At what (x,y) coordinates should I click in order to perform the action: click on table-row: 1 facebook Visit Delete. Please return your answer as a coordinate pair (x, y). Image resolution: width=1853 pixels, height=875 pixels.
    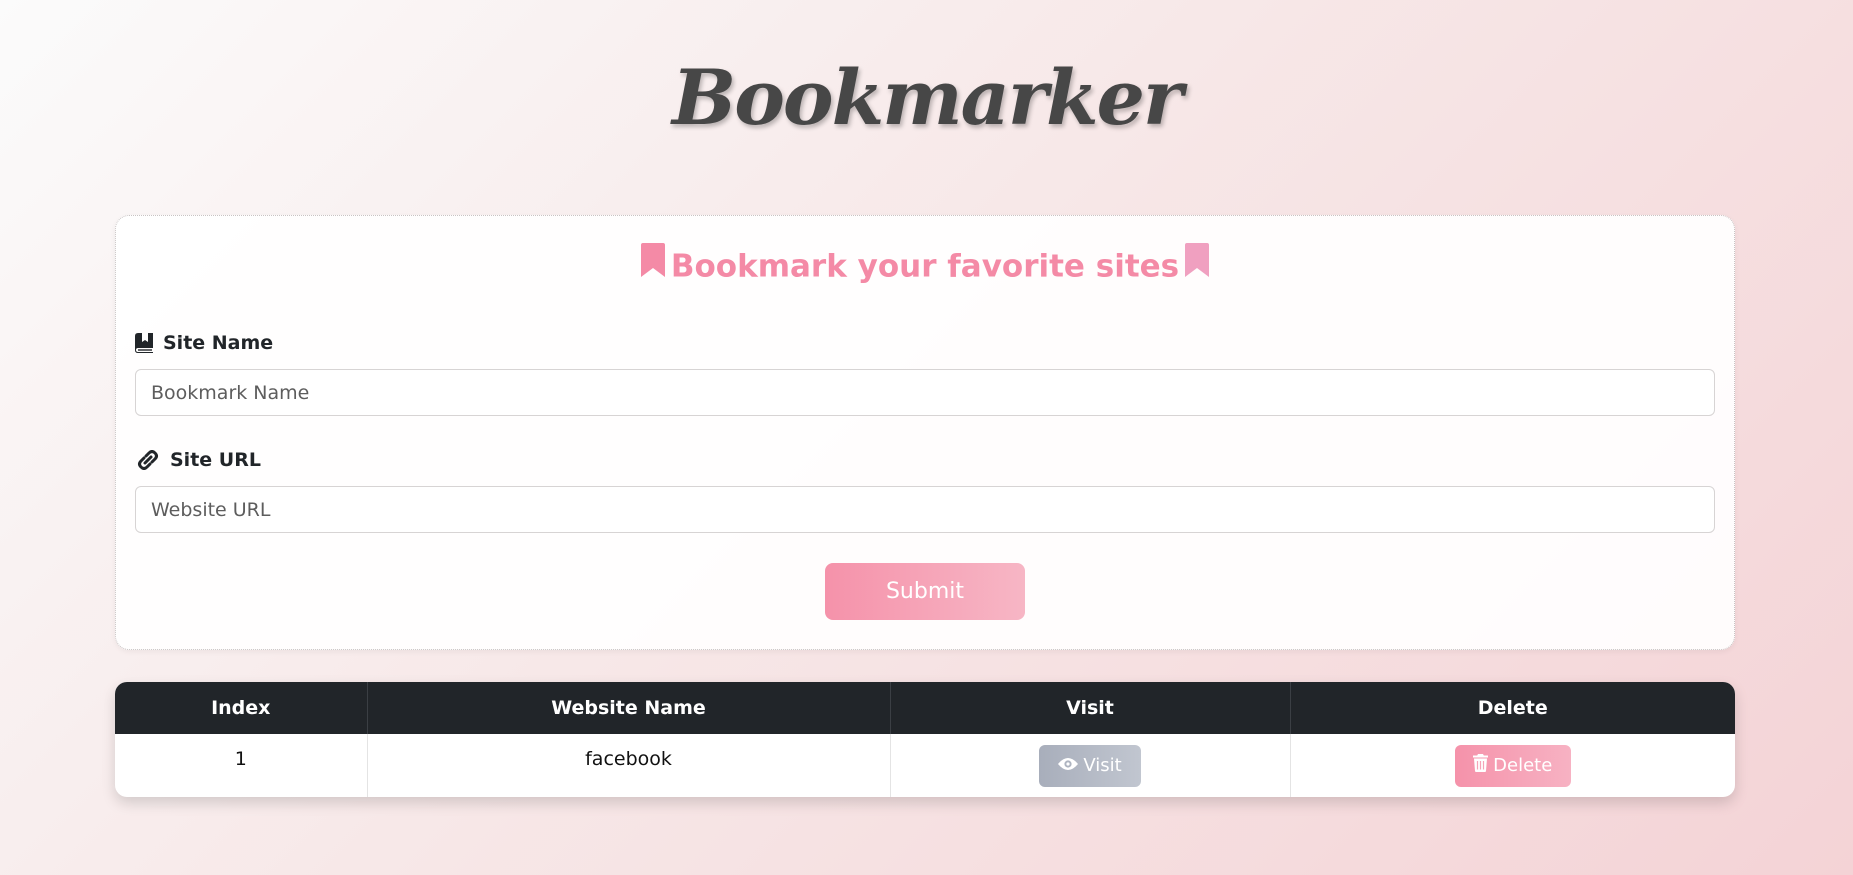
    Looking at the image, I should click on (925, 765).